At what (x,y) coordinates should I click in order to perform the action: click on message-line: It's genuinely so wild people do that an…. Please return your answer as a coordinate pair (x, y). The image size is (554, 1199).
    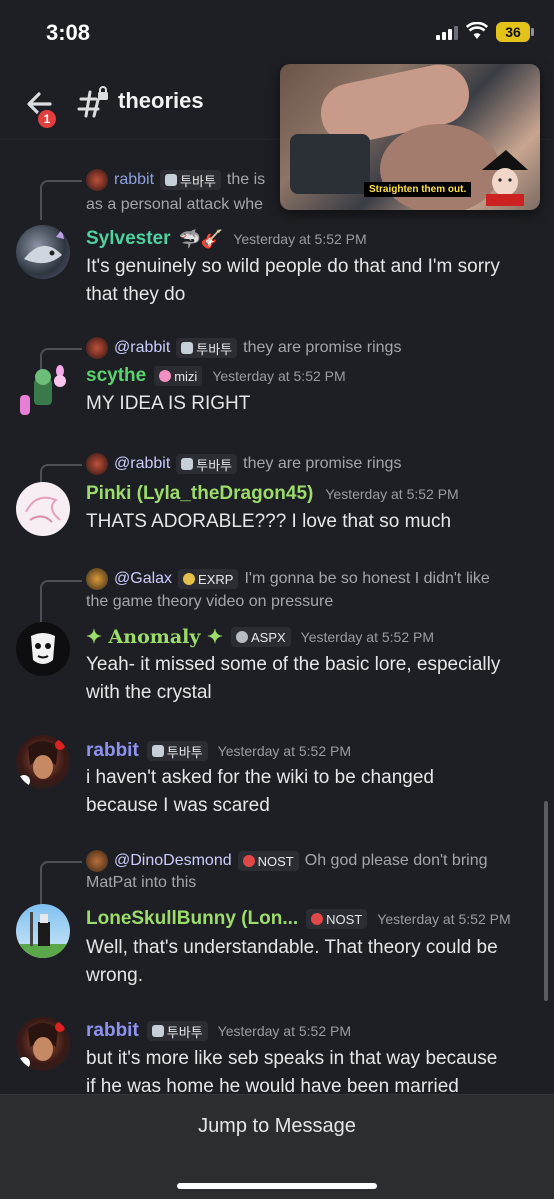
    Looking at the image, I should click on (293, 266).